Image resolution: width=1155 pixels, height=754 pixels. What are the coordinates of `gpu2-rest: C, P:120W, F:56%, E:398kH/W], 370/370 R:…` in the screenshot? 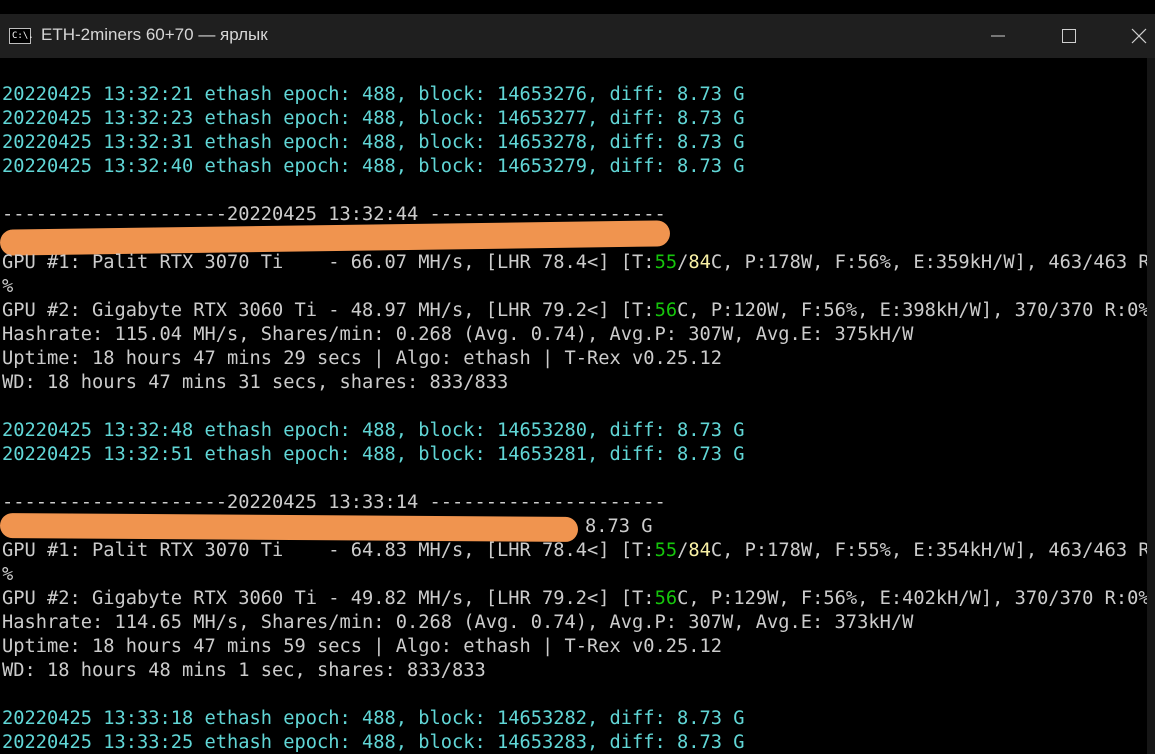 It's located at (912, 310).